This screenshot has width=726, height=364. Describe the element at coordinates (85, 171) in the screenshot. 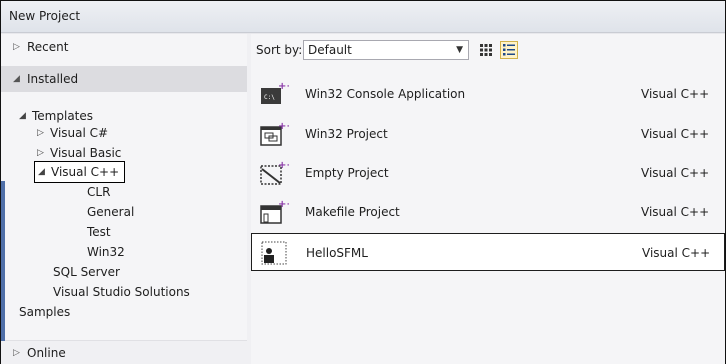

I see `tree-item-label: Visual C++` at that location.